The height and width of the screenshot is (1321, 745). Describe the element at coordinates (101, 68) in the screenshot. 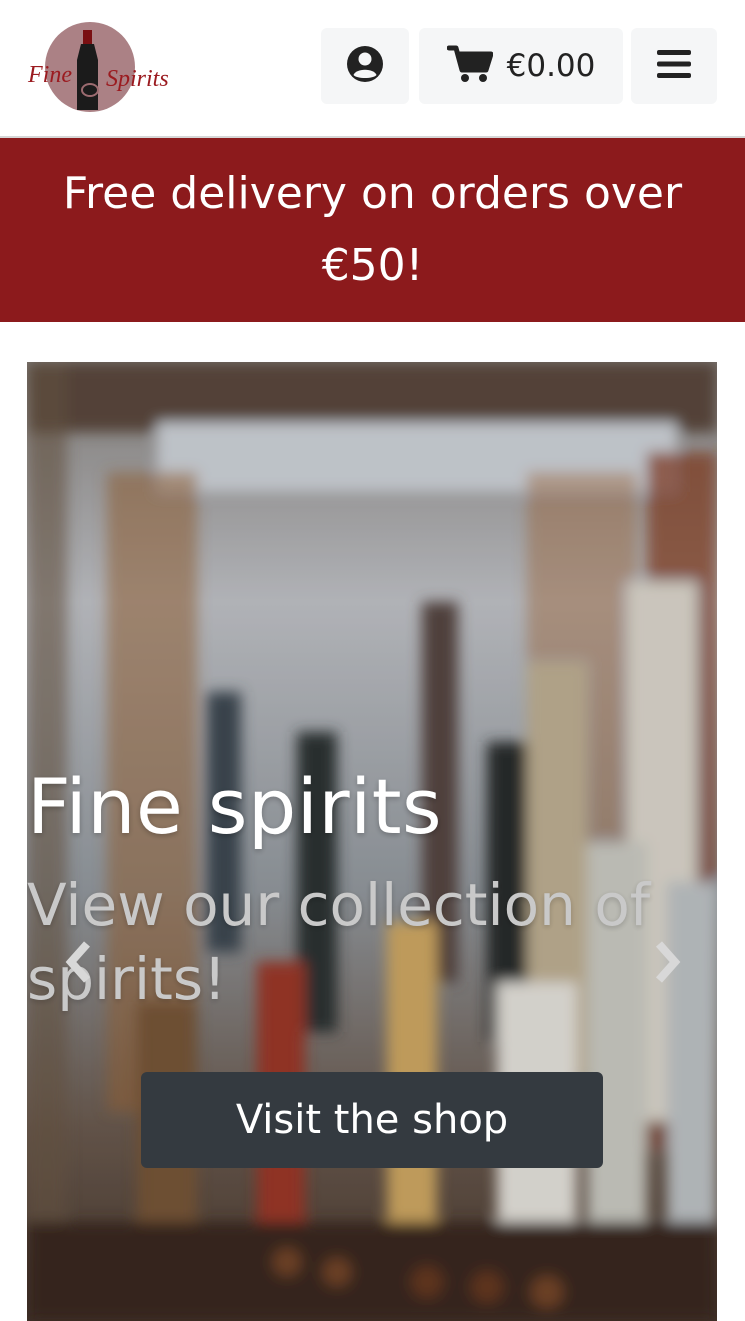

I see `site-logo: Fine Spirits` at that location.